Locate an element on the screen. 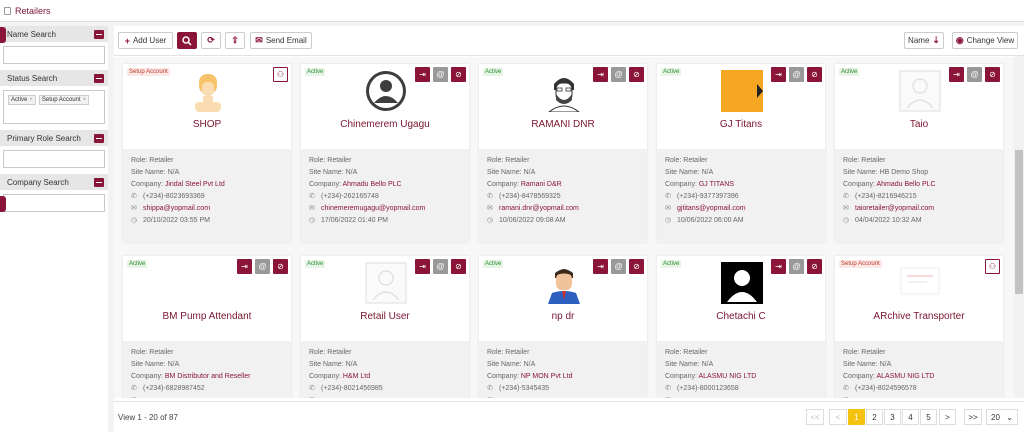 Image resolution: width=1024 pixels, height=432 pixels. user-name: np dr is located at coordinates (563, 316).